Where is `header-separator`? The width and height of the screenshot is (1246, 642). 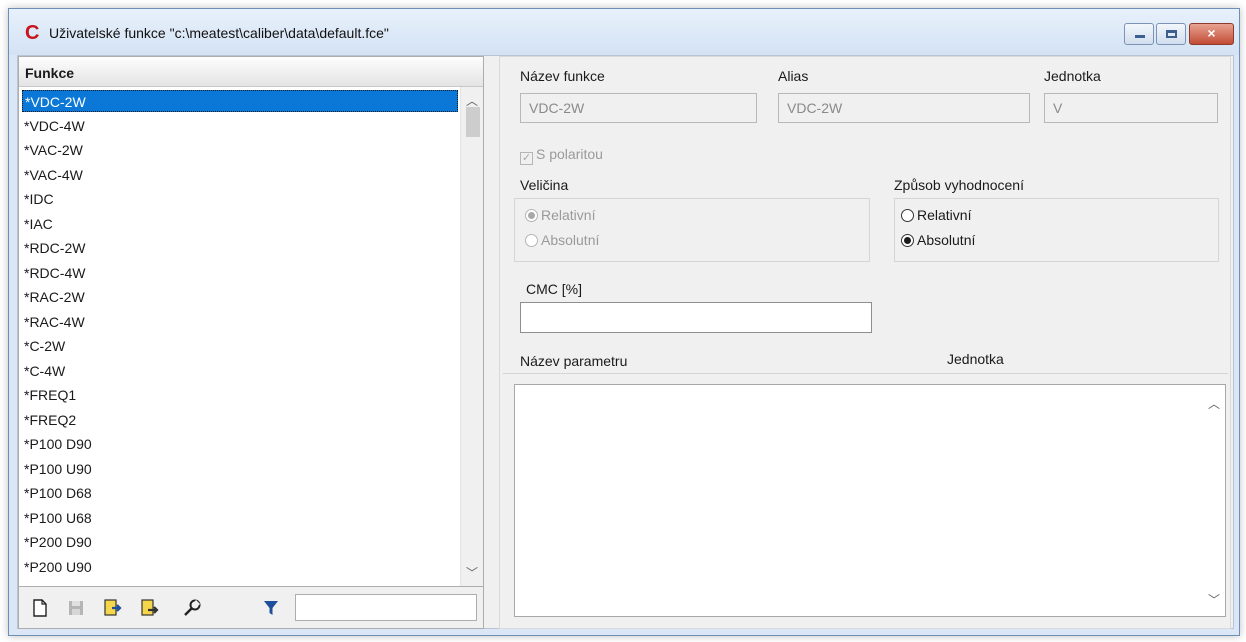
header-separator is located at coordinates (865, 373).